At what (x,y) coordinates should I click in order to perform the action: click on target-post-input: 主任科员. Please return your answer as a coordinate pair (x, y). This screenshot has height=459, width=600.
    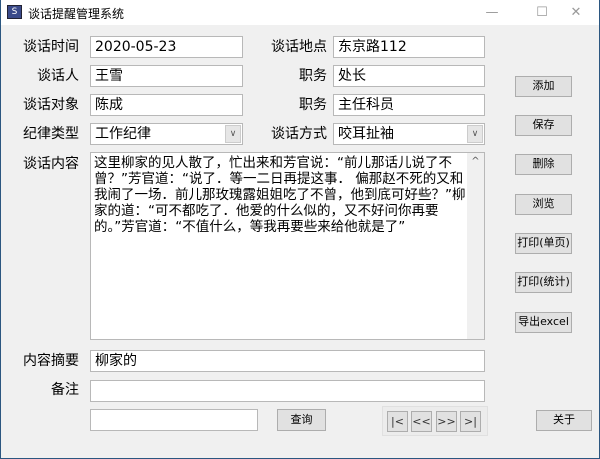
    Looking at the image, I should click on (409, 105).